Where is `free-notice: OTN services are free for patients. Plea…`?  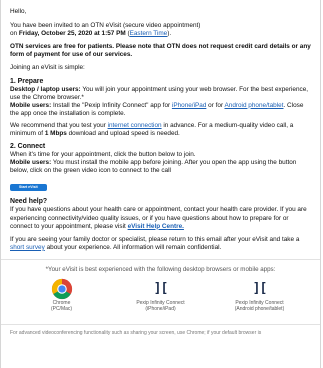 free-notice: OTN services are free for patients. Plea… is located at coordinates (160, 51).